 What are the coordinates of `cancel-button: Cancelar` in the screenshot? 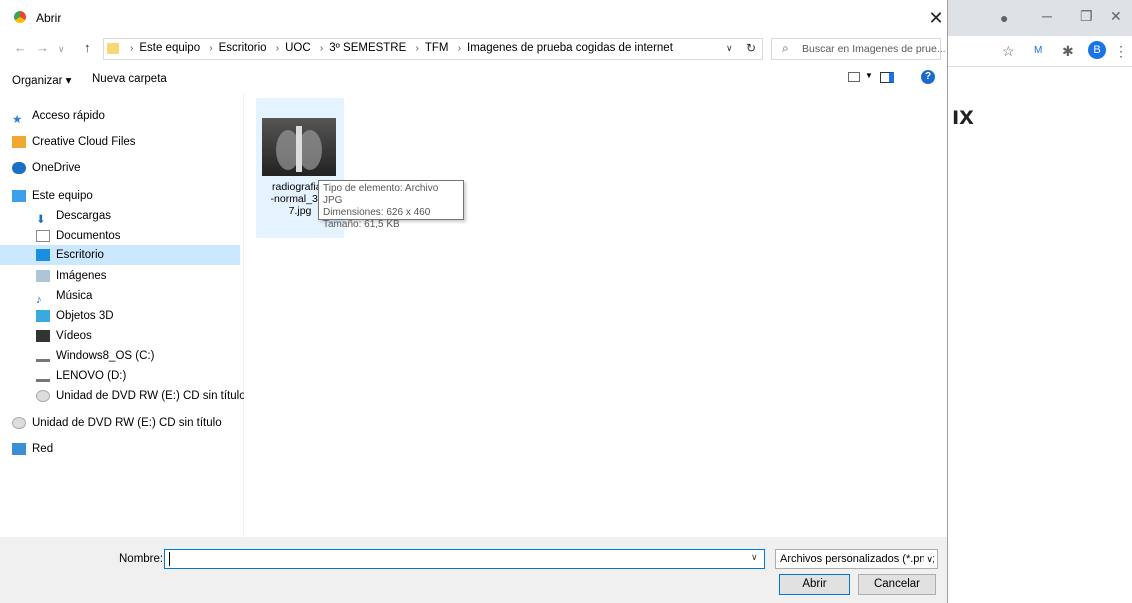 It's located at (897, 584).